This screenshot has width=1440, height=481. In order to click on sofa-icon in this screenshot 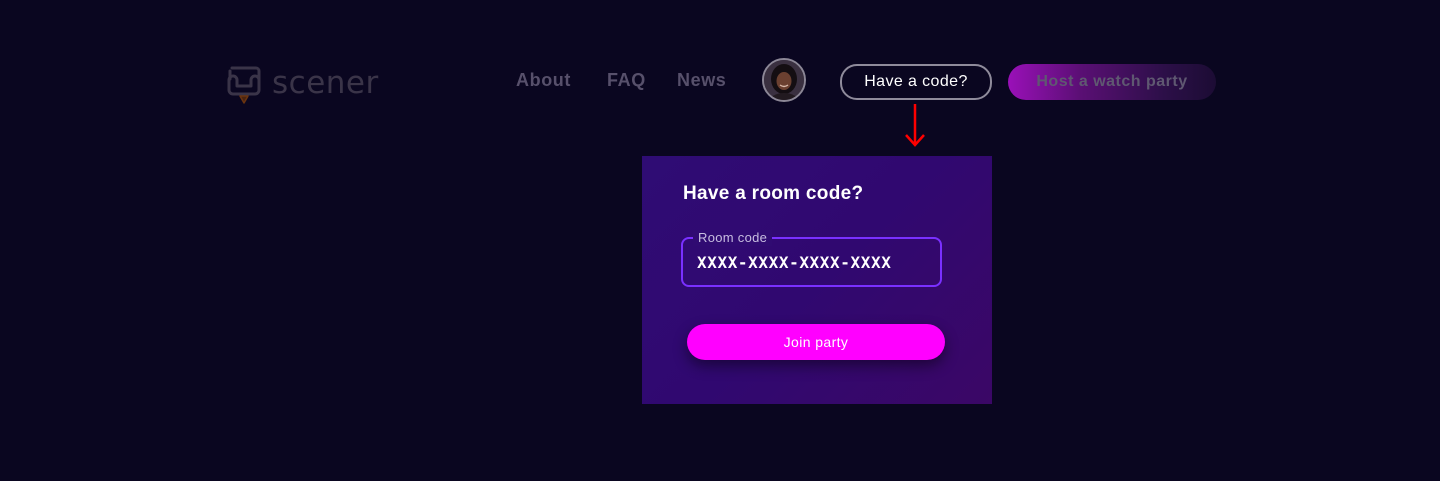, I will do `click(244, 85)`.